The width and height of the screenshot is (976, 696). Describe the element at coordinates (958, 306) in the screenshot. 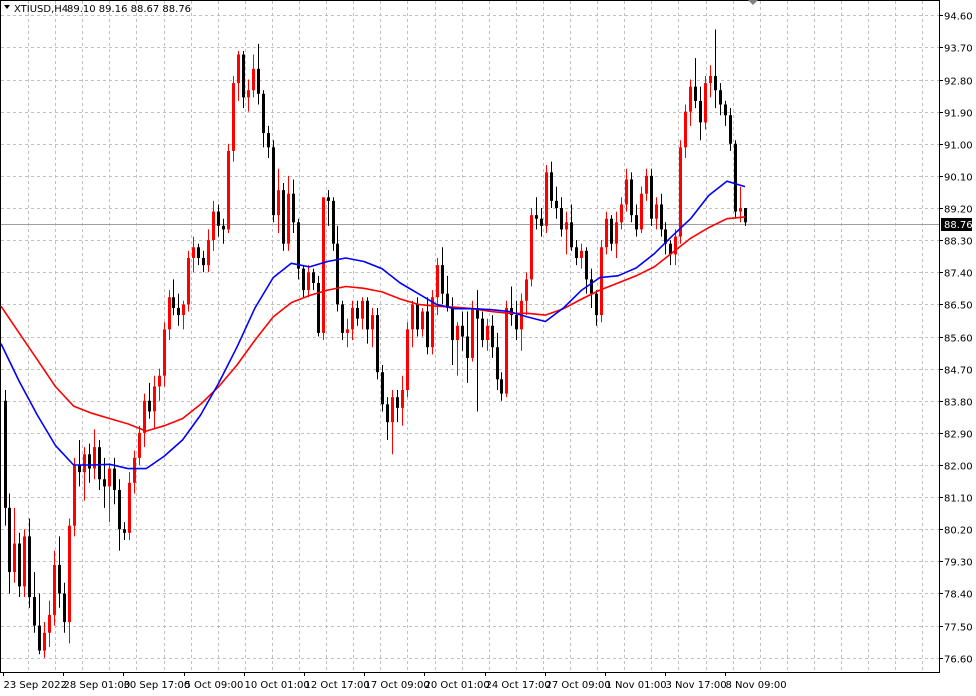

I see `y-tick-label: 86.50` at that location.